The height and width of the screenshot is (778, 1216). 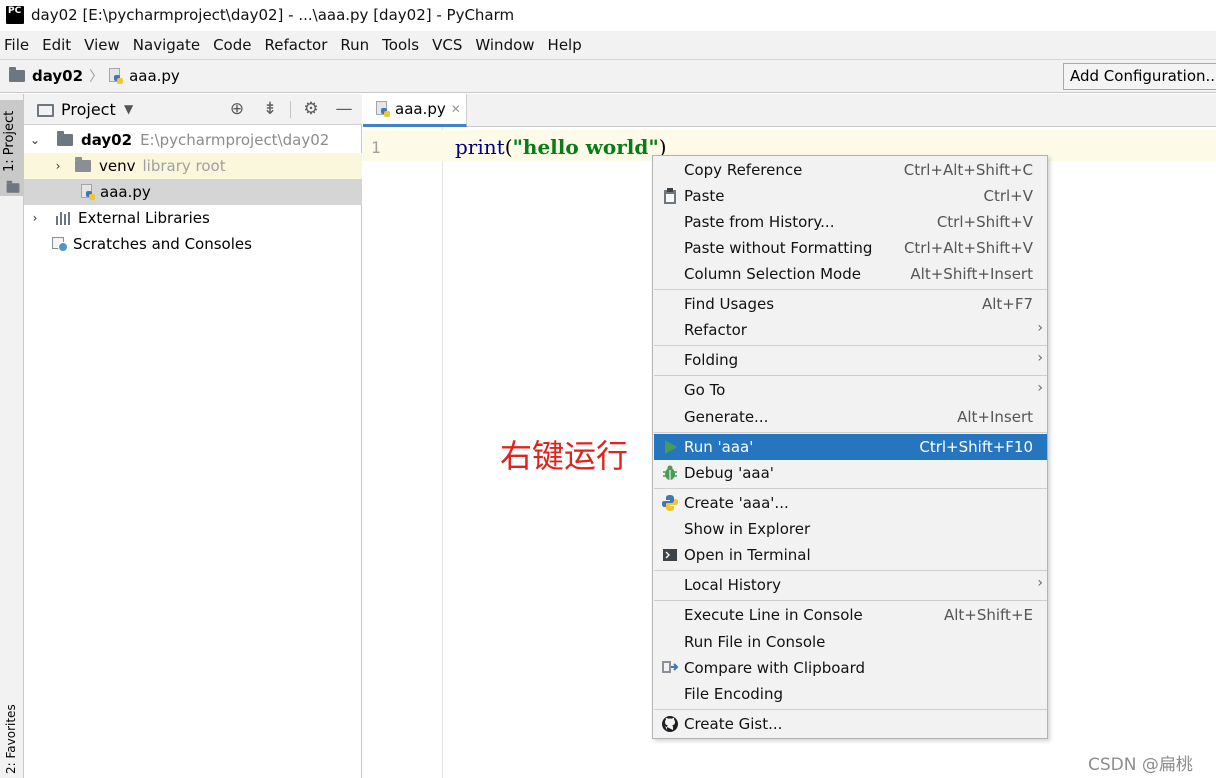 I want to click on menu-item-go-to: Go To ›, so click(x=850, y=390).